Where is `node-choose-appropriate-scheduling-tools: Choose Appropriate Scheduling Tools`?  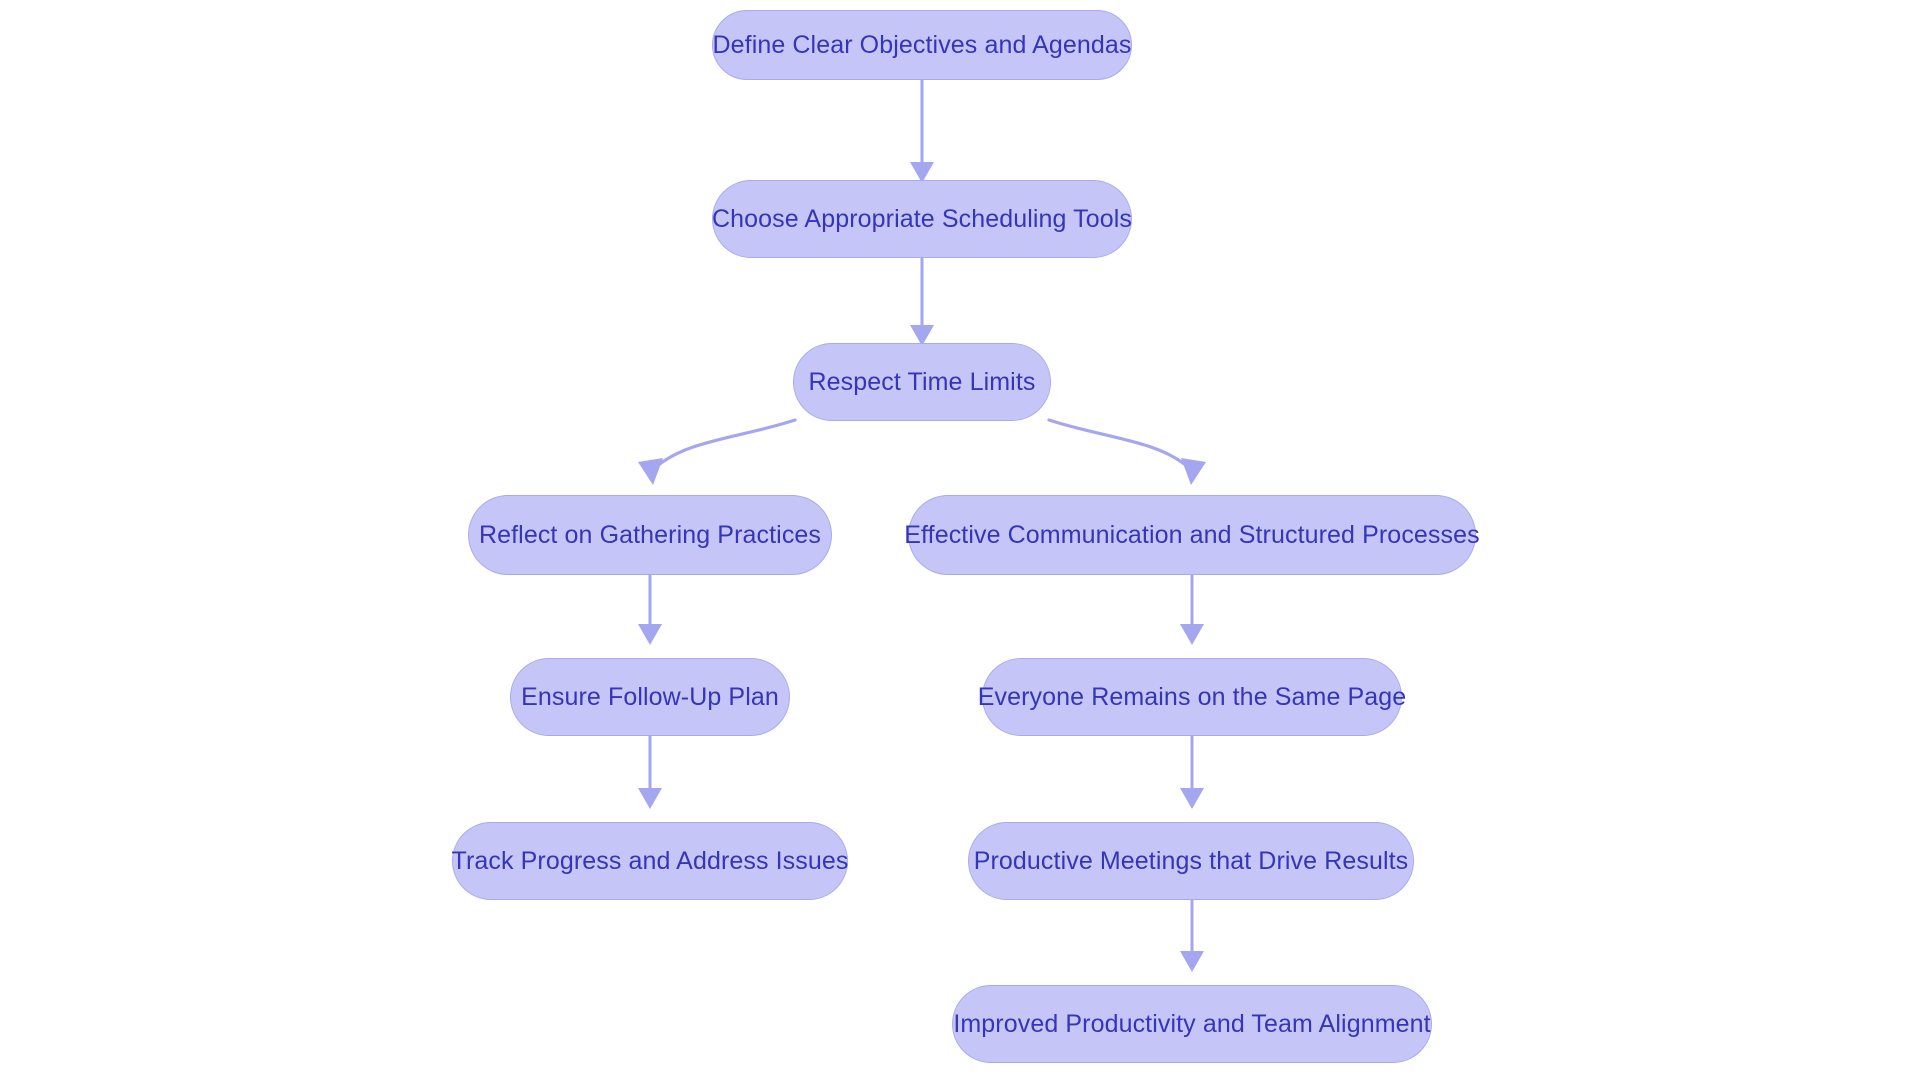
node-choose-appropriate-scheduling-tools: Choose Appropriate Scheduling Tools is located at coordinates (922, 219).